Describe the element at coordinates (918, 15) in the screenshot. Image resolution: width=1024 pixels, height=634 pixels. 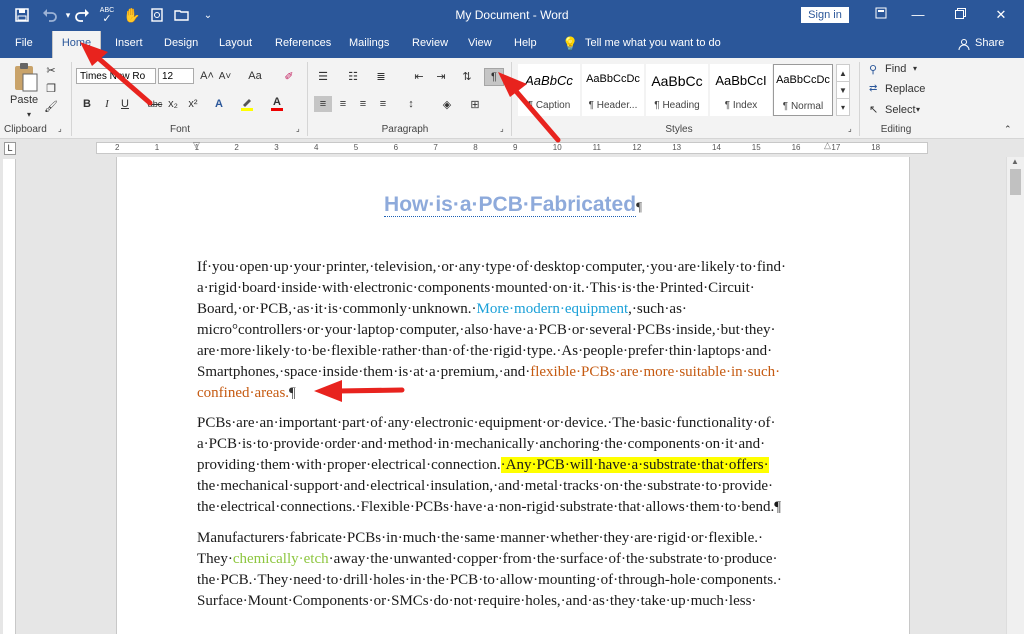
I see `minimize-icon: —` at that location.